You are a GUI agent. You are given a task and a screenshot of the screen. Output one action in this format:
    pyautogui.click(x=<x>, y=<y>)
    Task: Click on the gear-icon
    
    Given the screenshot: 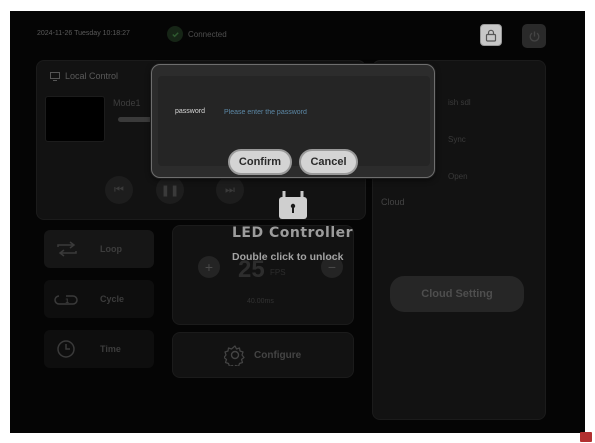 What is the action you would take?
    pyautogui.click(x=234, y=355)
    